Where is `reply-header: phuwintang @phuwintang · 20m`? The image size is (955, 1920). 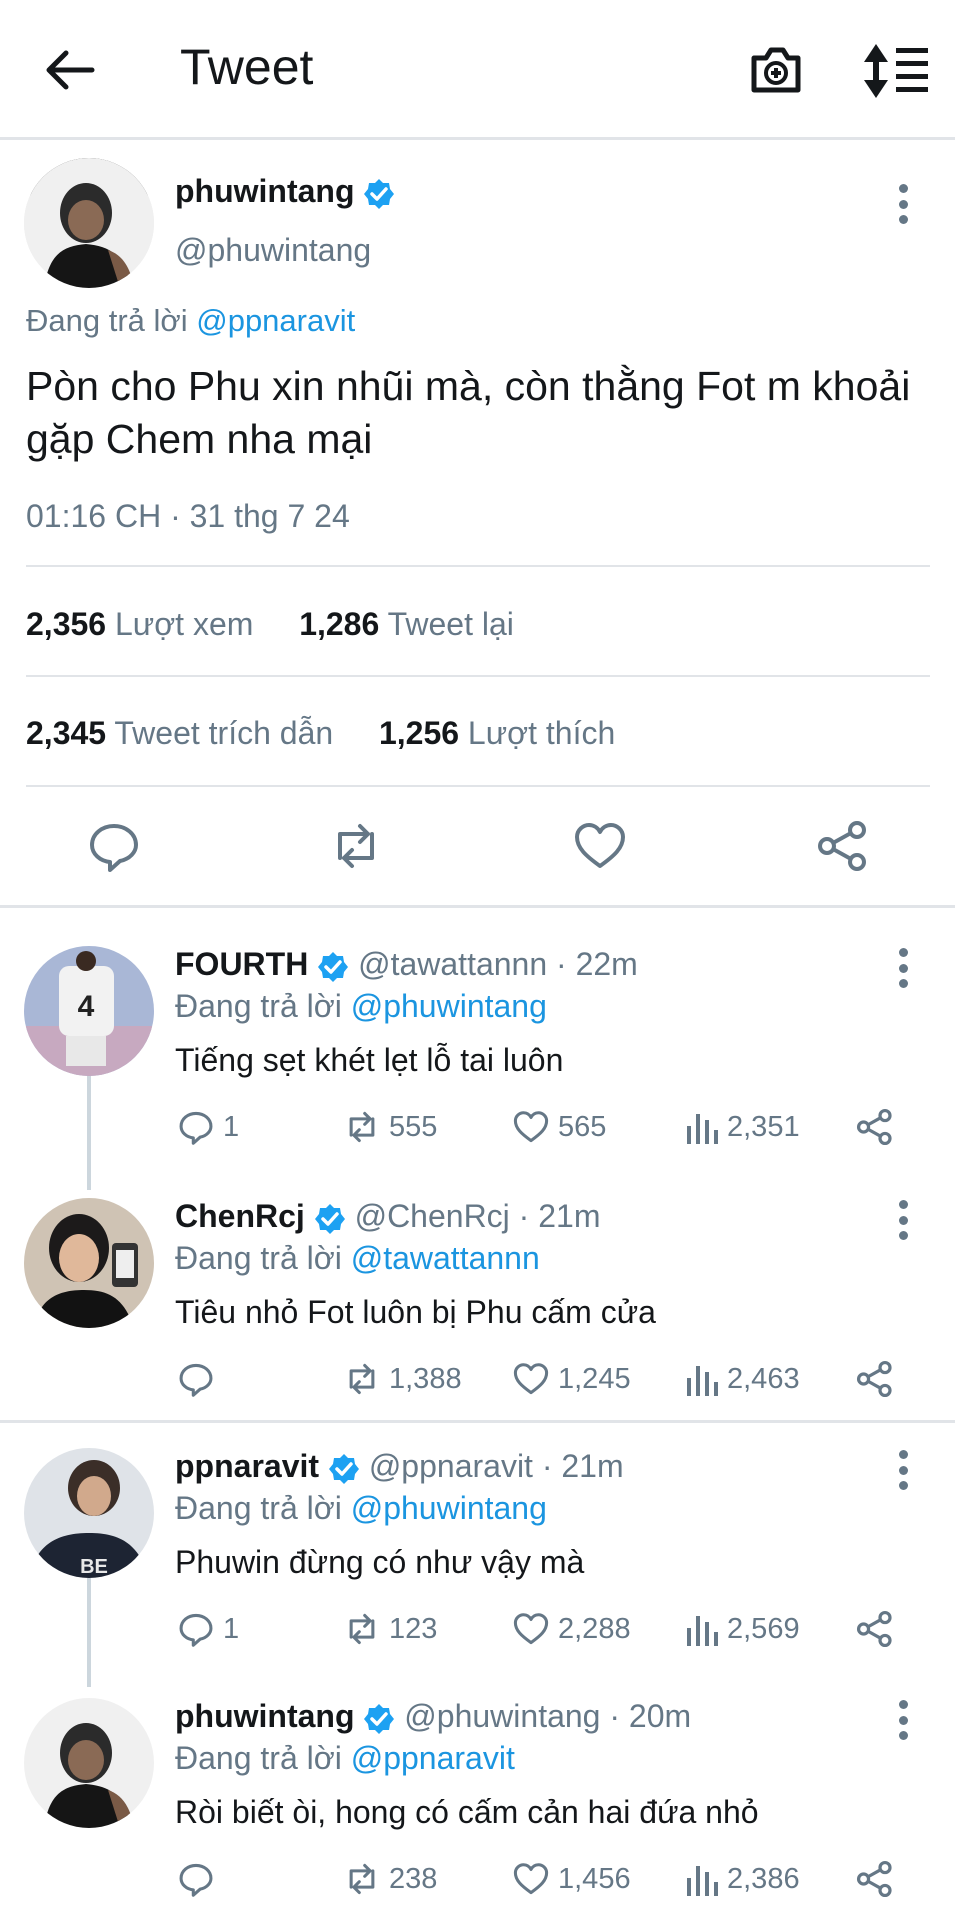 reply-header: phuwintang @phuwintang · 20m is located at coordinates (433, 1716).